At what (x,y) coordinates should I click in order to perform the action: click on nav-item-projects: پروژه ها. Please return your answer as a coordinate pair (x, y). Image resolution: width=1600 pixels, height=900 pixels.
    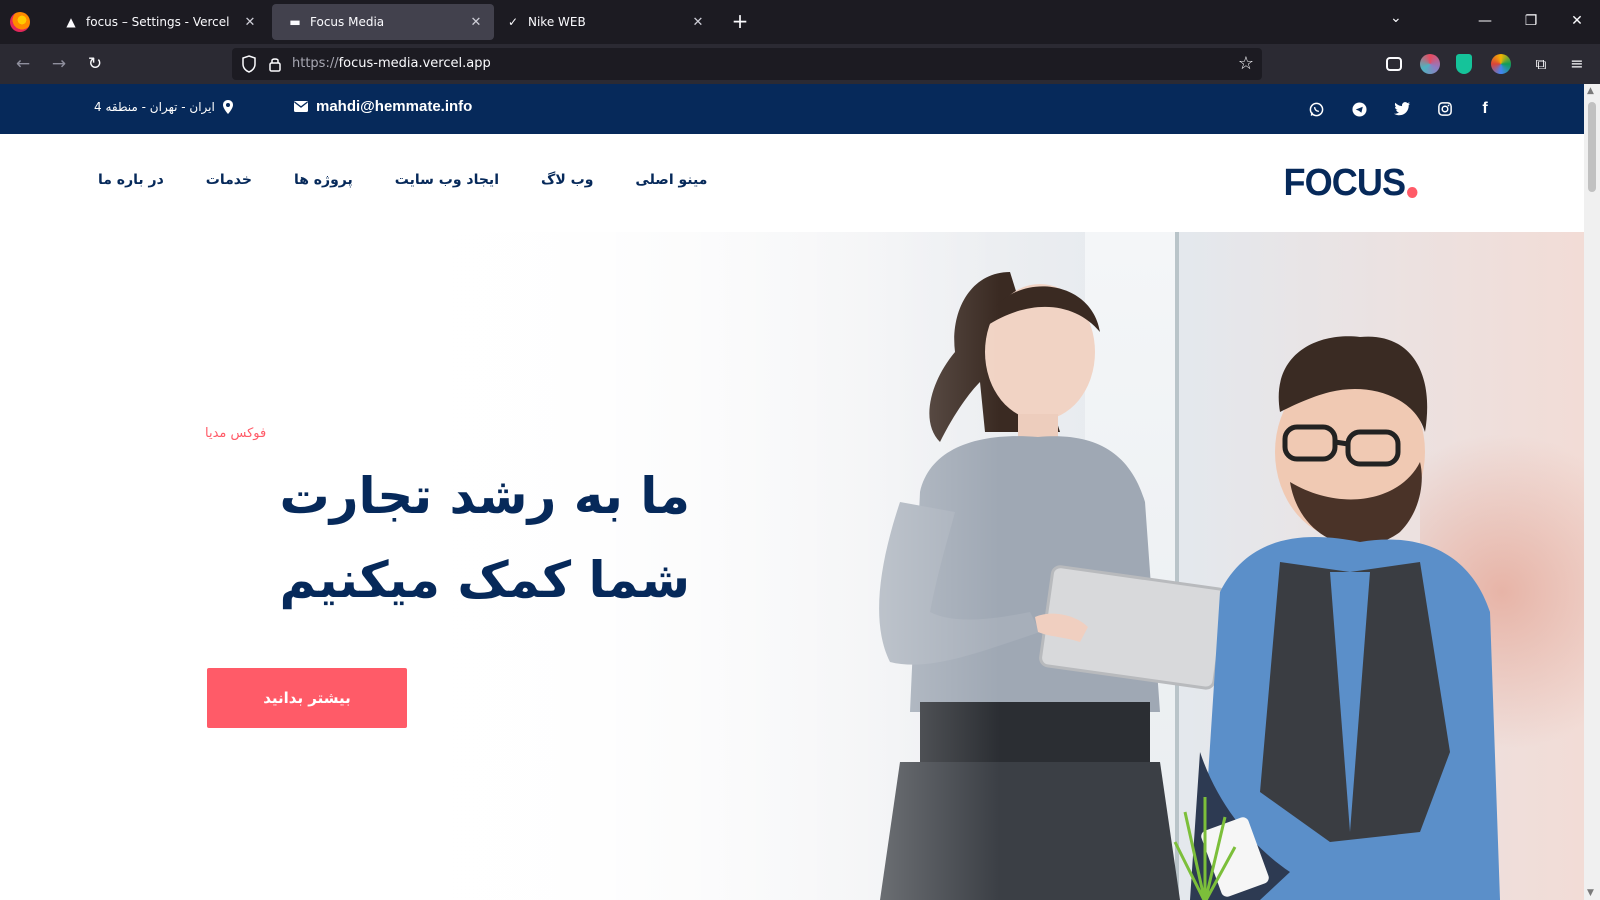
    Looking at the image, I should click on (323, 180).